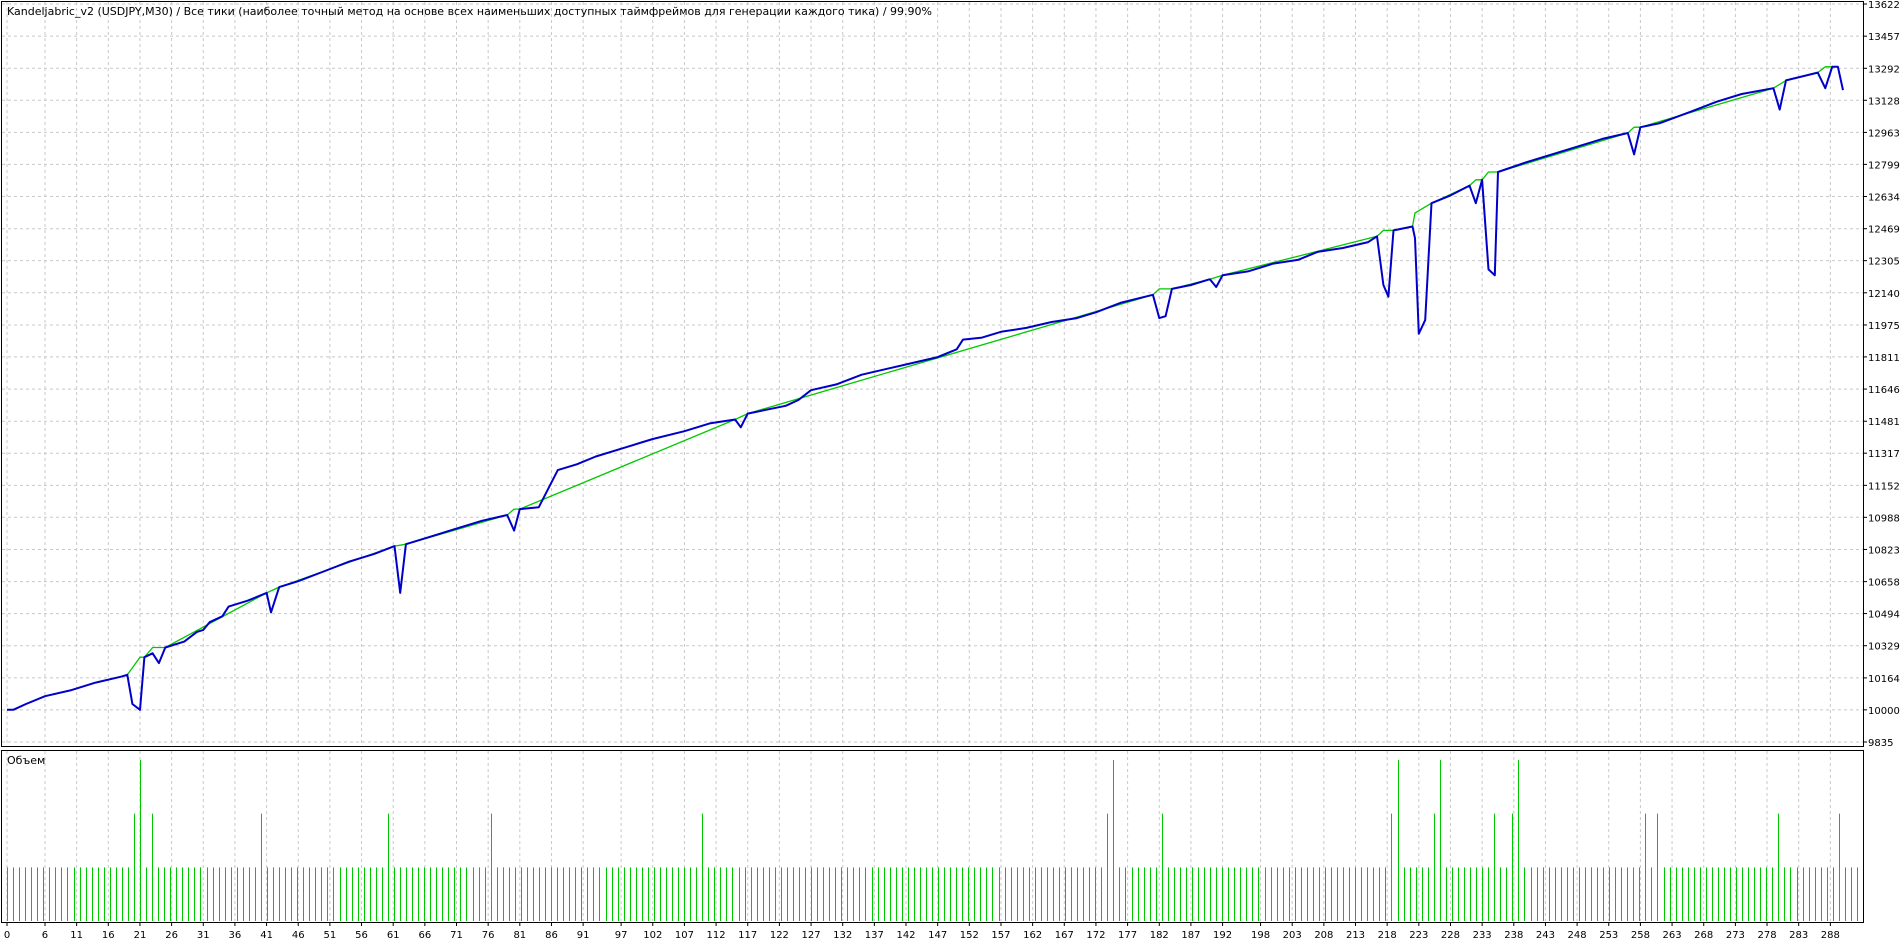  What do you see at coordinates (1766, 935) in the screenshot?
I see `x-tick-label: 278` at bounding box center [1766, 935].